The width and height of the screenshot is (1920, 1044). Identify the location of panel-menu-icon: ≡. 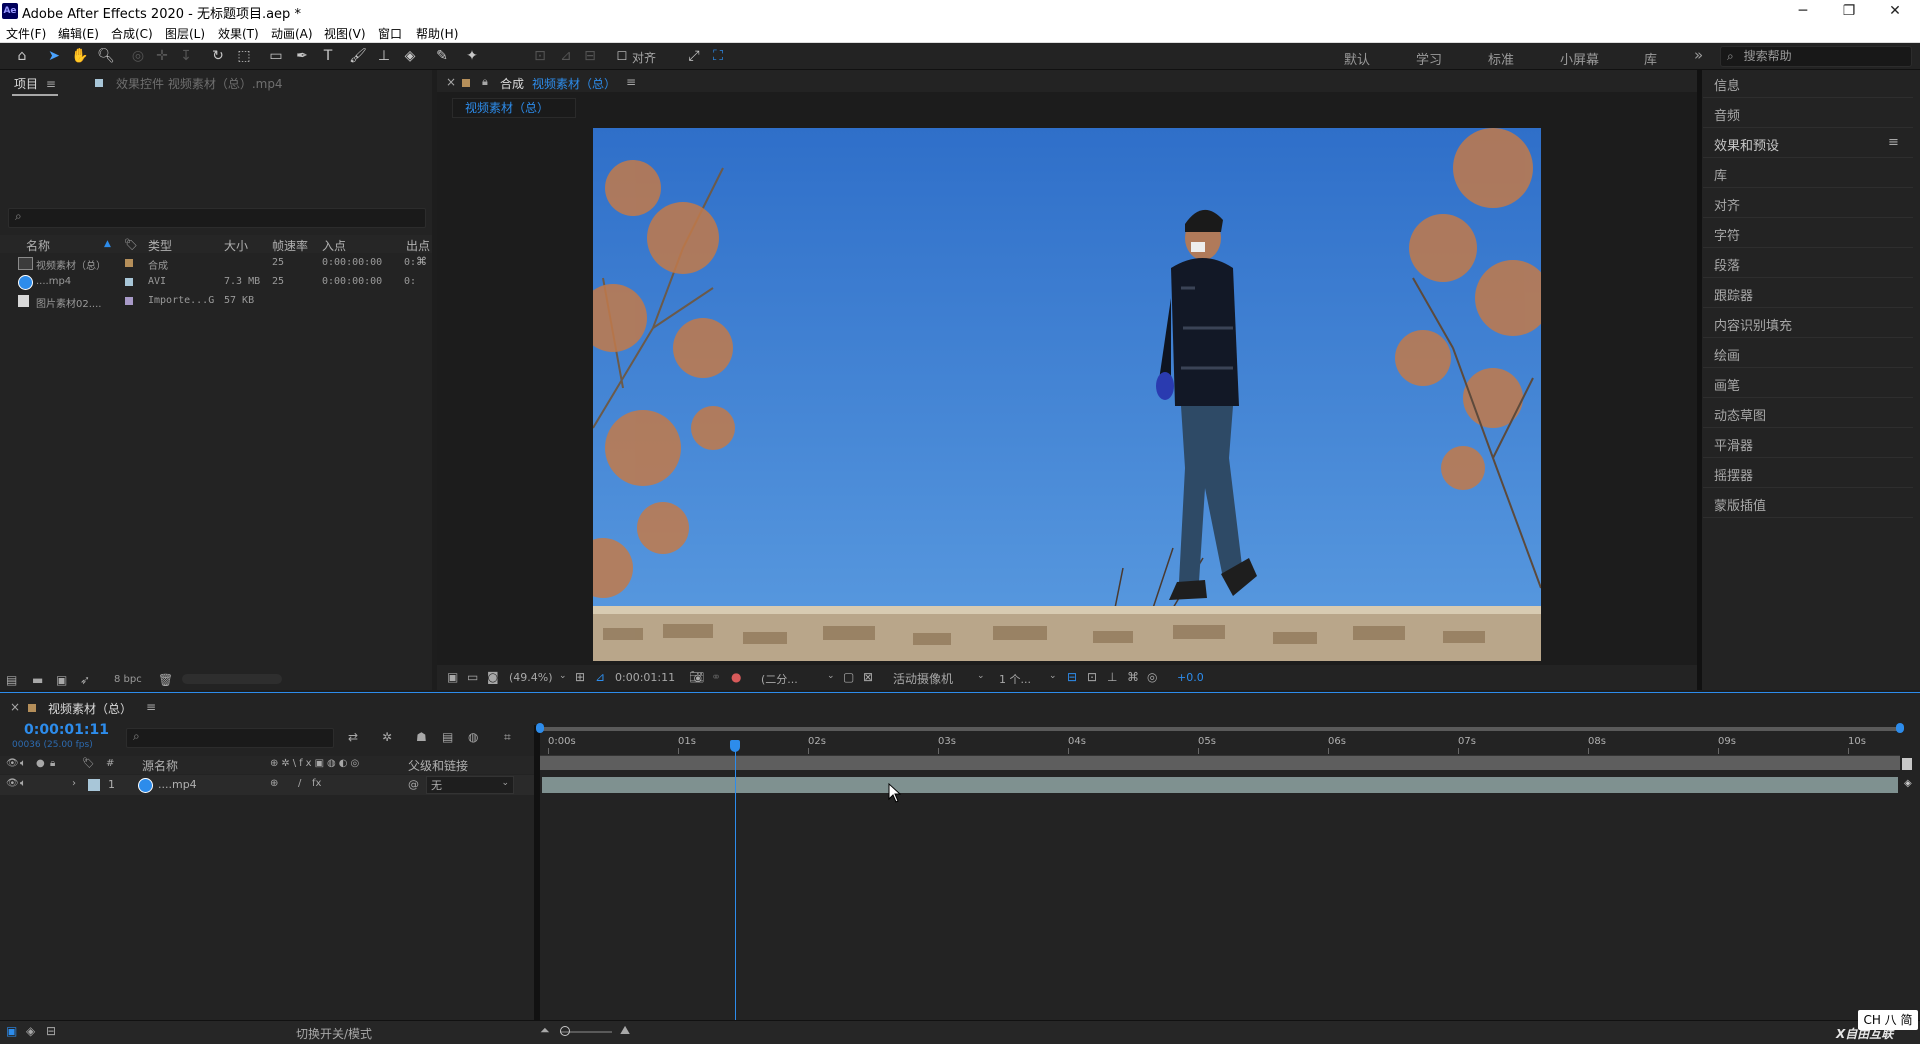
(1893, 142).